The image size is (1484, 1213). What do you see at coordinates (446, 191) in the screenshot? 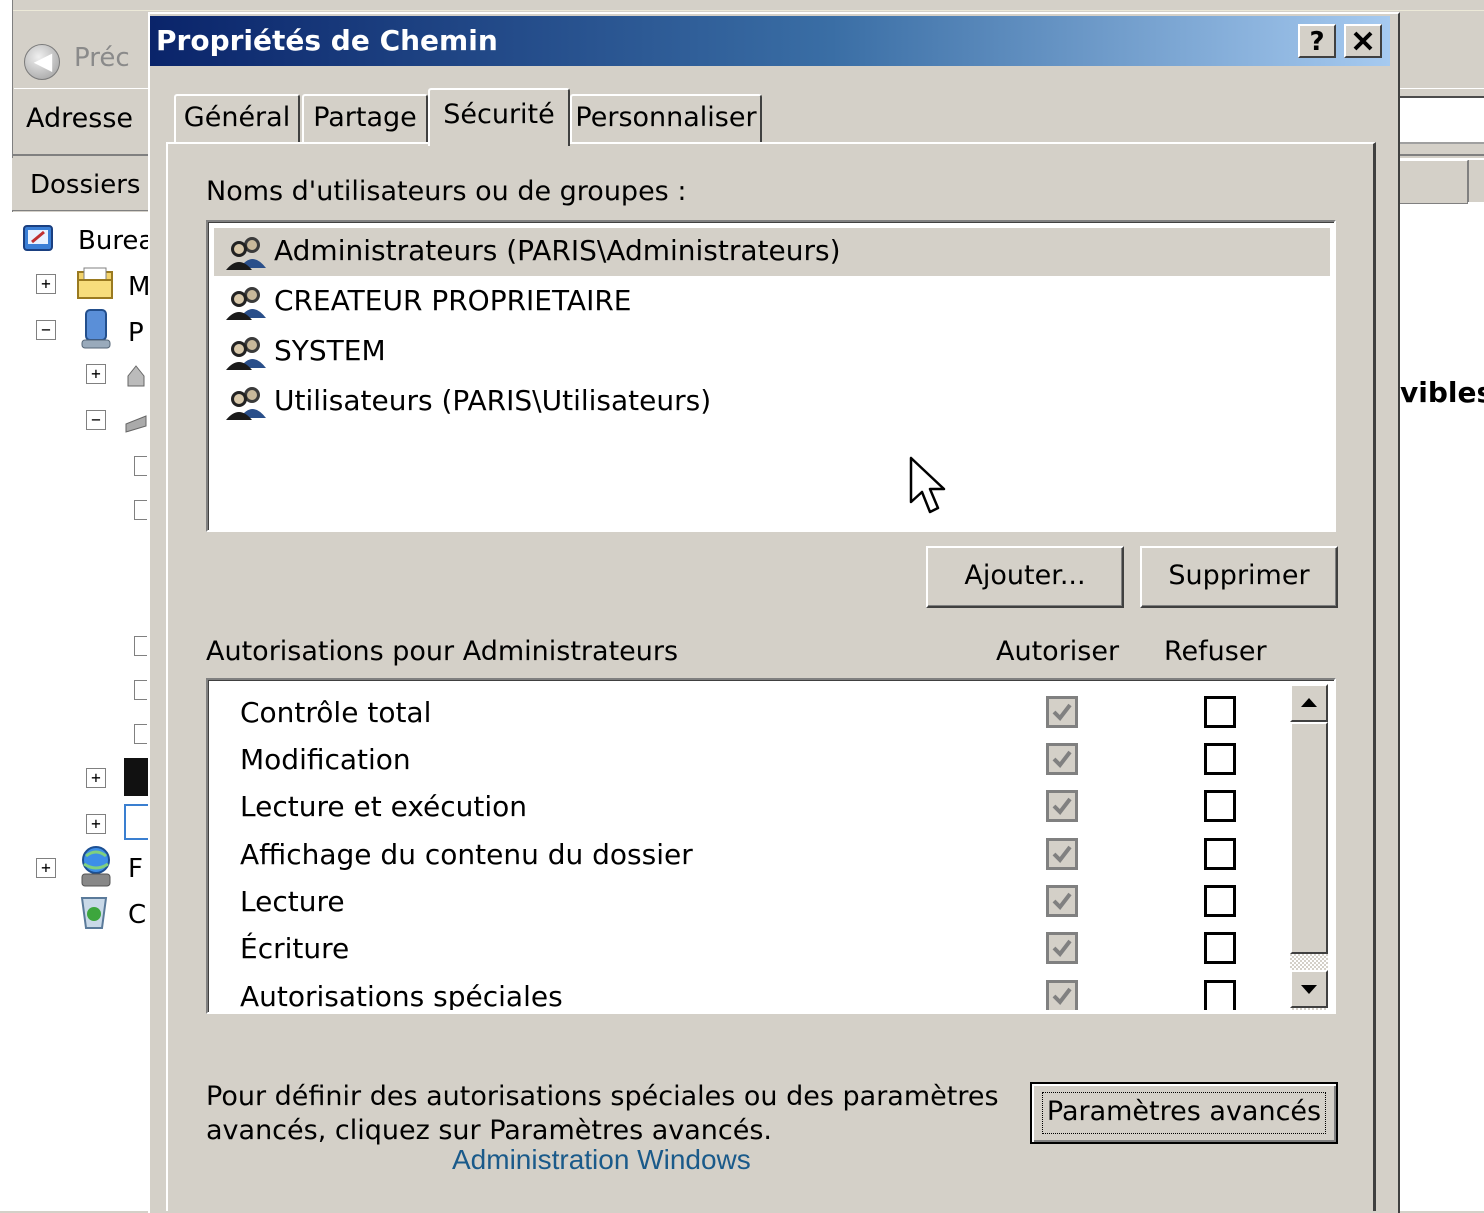
I see `users-label: Noms d'utilisateurs ou de groupes :` at bounding box center [446, 191].